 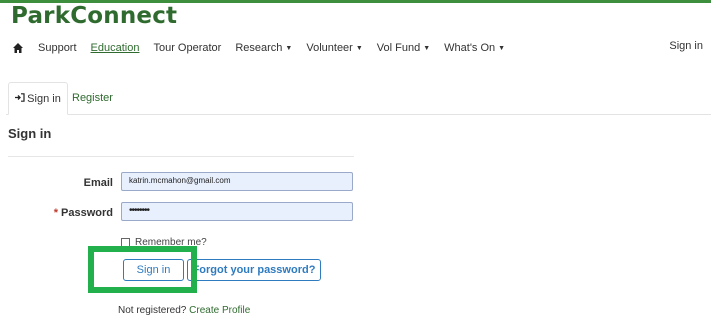 I want to click on nav-item-support: Support, so click(x=57, y=48).